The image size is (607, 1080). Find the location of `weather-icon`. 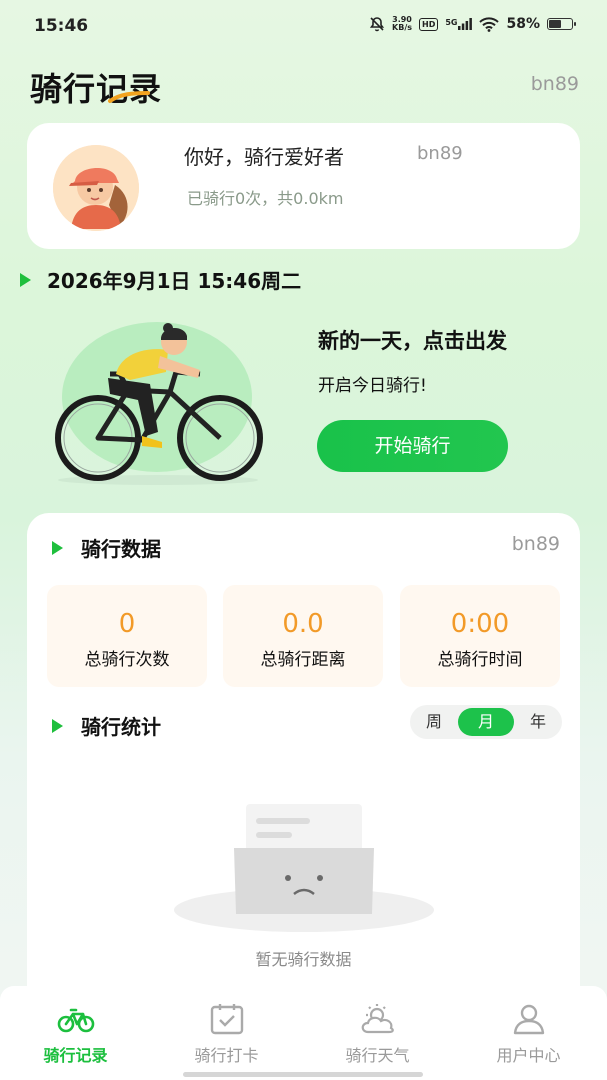

weather-icon is located at coordinates (377, 1019).